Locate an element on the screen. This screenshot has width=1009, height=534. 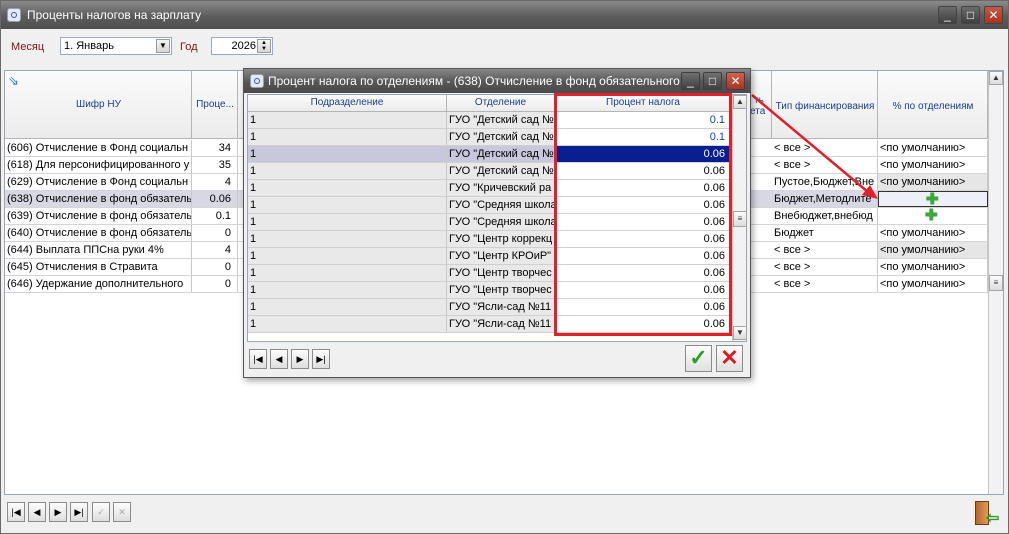
dialog-scroll-thumb: ≡ is located at coordinates (740, 219).